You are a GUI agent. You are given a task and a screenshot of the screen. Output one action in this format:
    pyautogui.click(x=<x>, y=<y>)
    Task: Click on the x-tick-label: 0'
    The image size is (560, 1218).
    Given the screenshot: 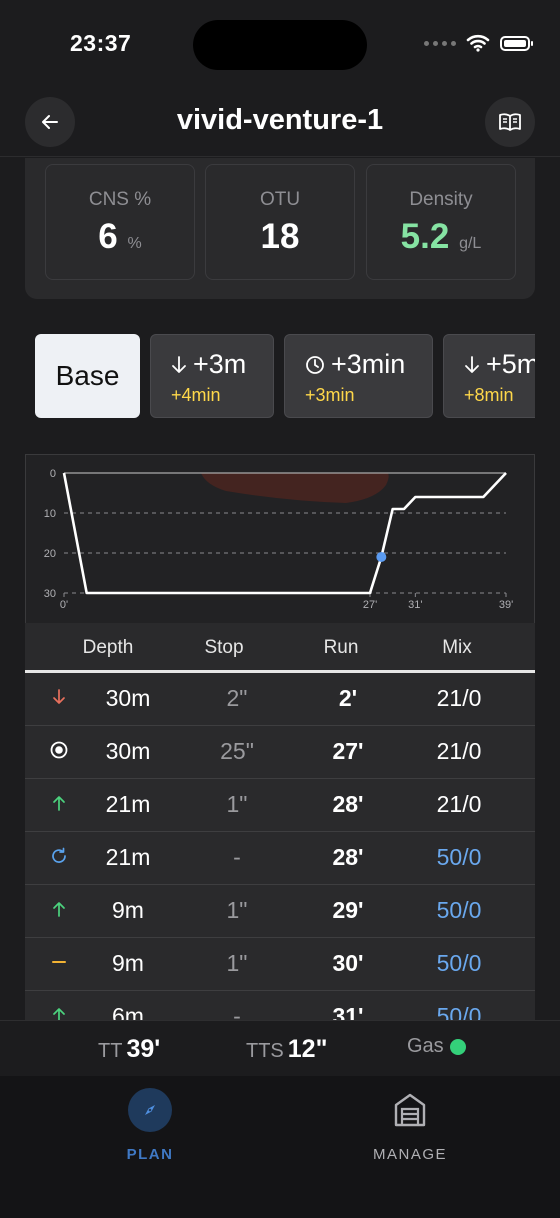 What is the action you would take?
    pyautogui.click(x=64, y=605)
    